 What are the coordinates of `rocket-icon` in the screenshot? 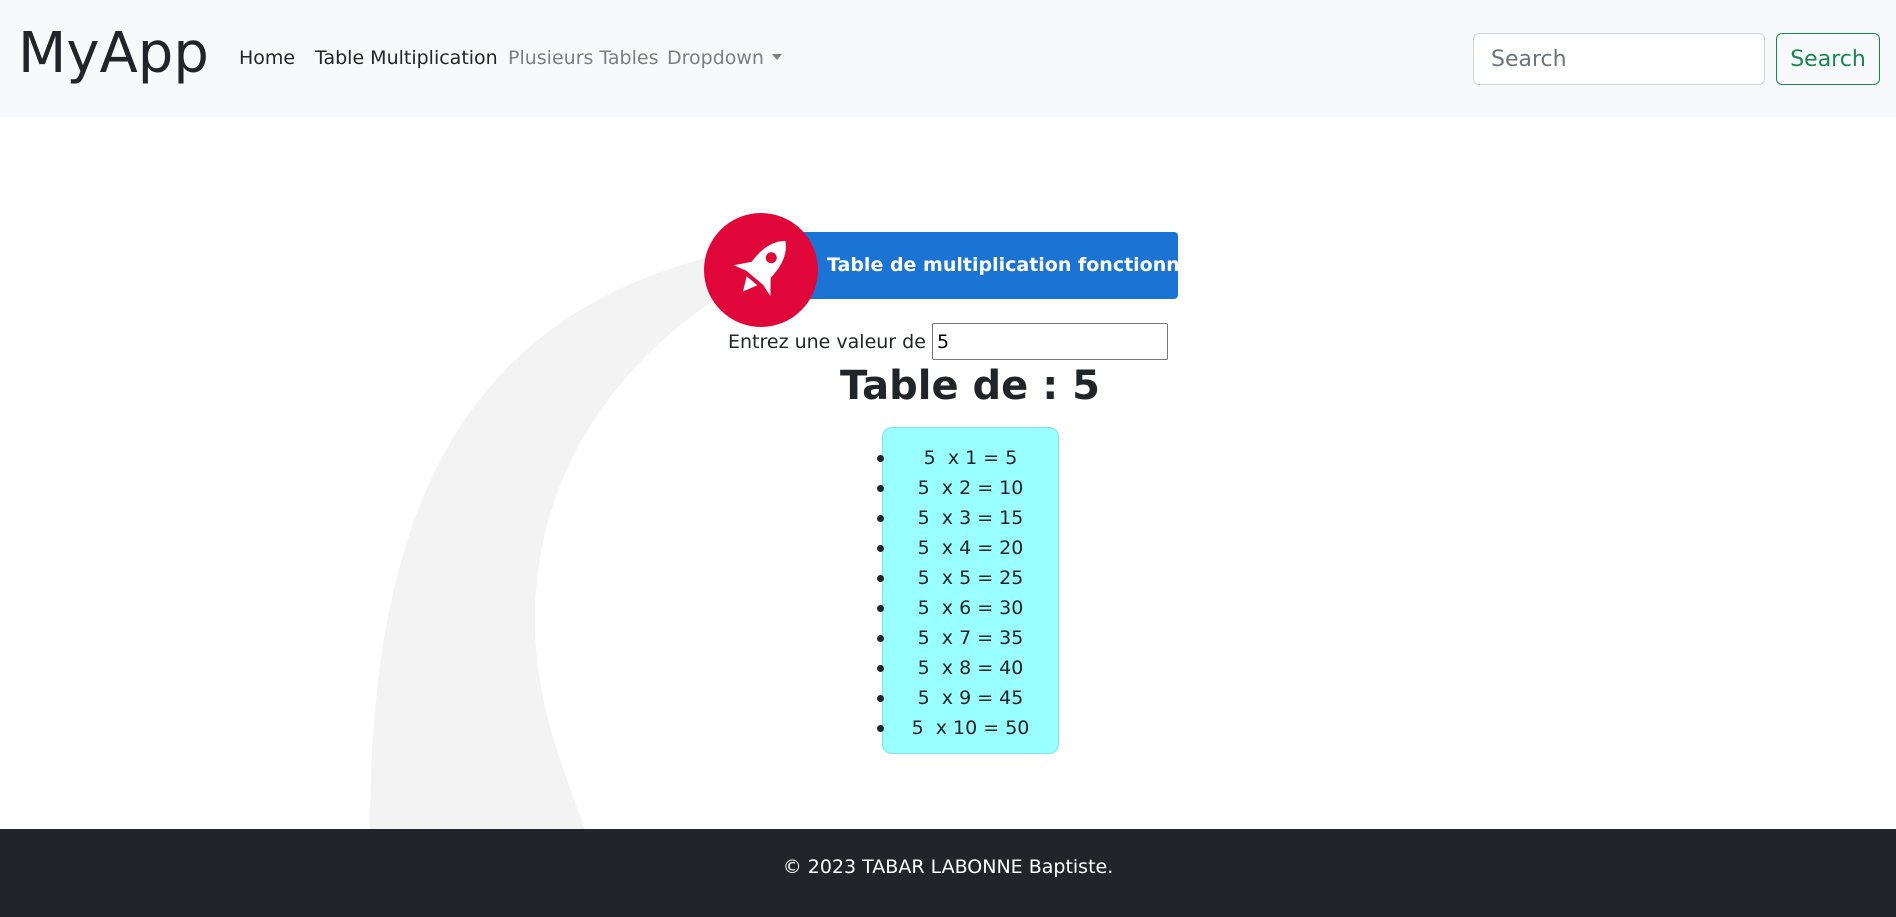 It's located at (759, 268).